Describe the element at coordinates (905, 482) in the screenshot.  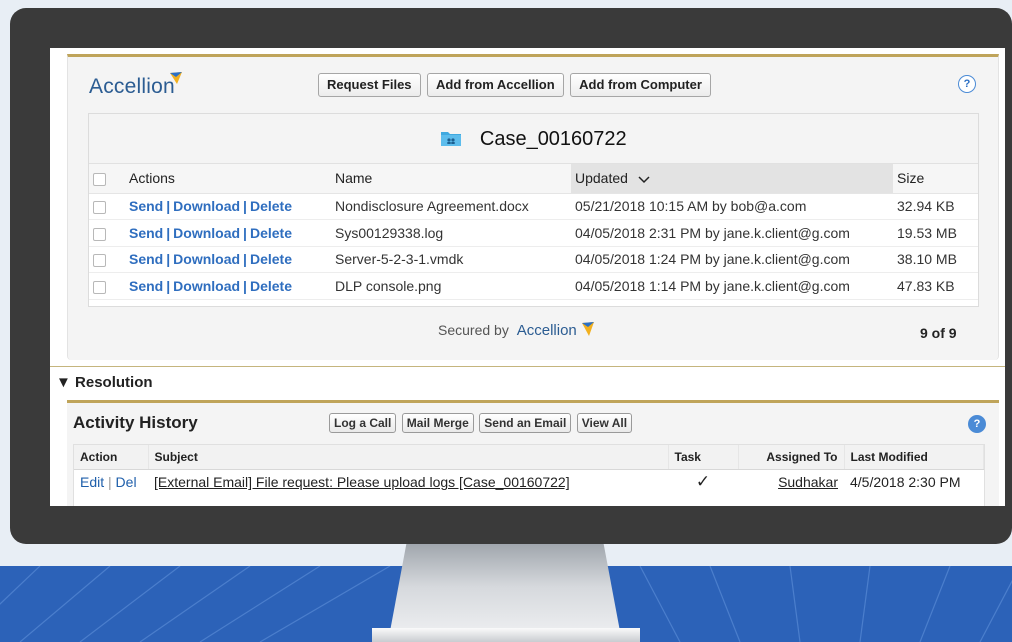
I see `activity-last-modified: 4/5/2018 2:30 PM` at that location.